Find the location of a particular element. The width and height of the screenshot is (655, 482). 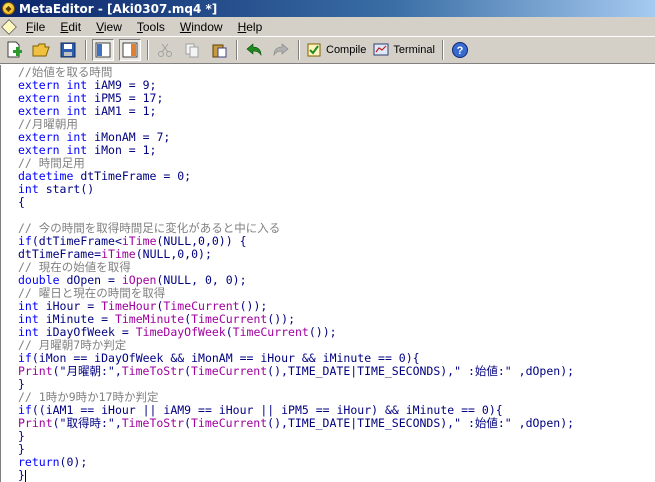

save-button is located at coordinates (68, 50).